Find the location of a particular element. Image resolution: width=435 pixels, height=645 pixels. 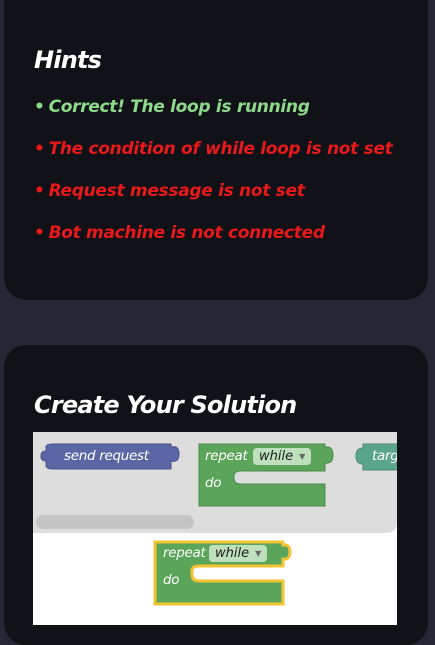

hint-text: Correct! The loop is running is located at coordinates (179, 107).